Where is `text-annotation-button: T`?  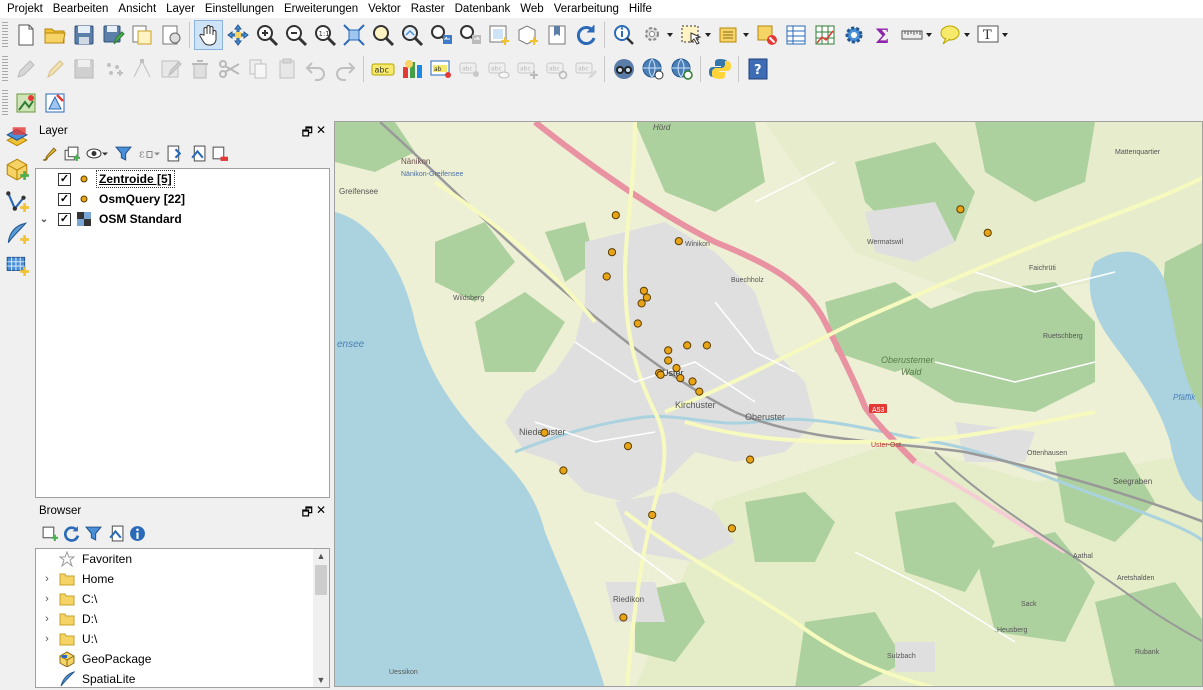 text-annotation-button: T is located at coordinates (992, 35).